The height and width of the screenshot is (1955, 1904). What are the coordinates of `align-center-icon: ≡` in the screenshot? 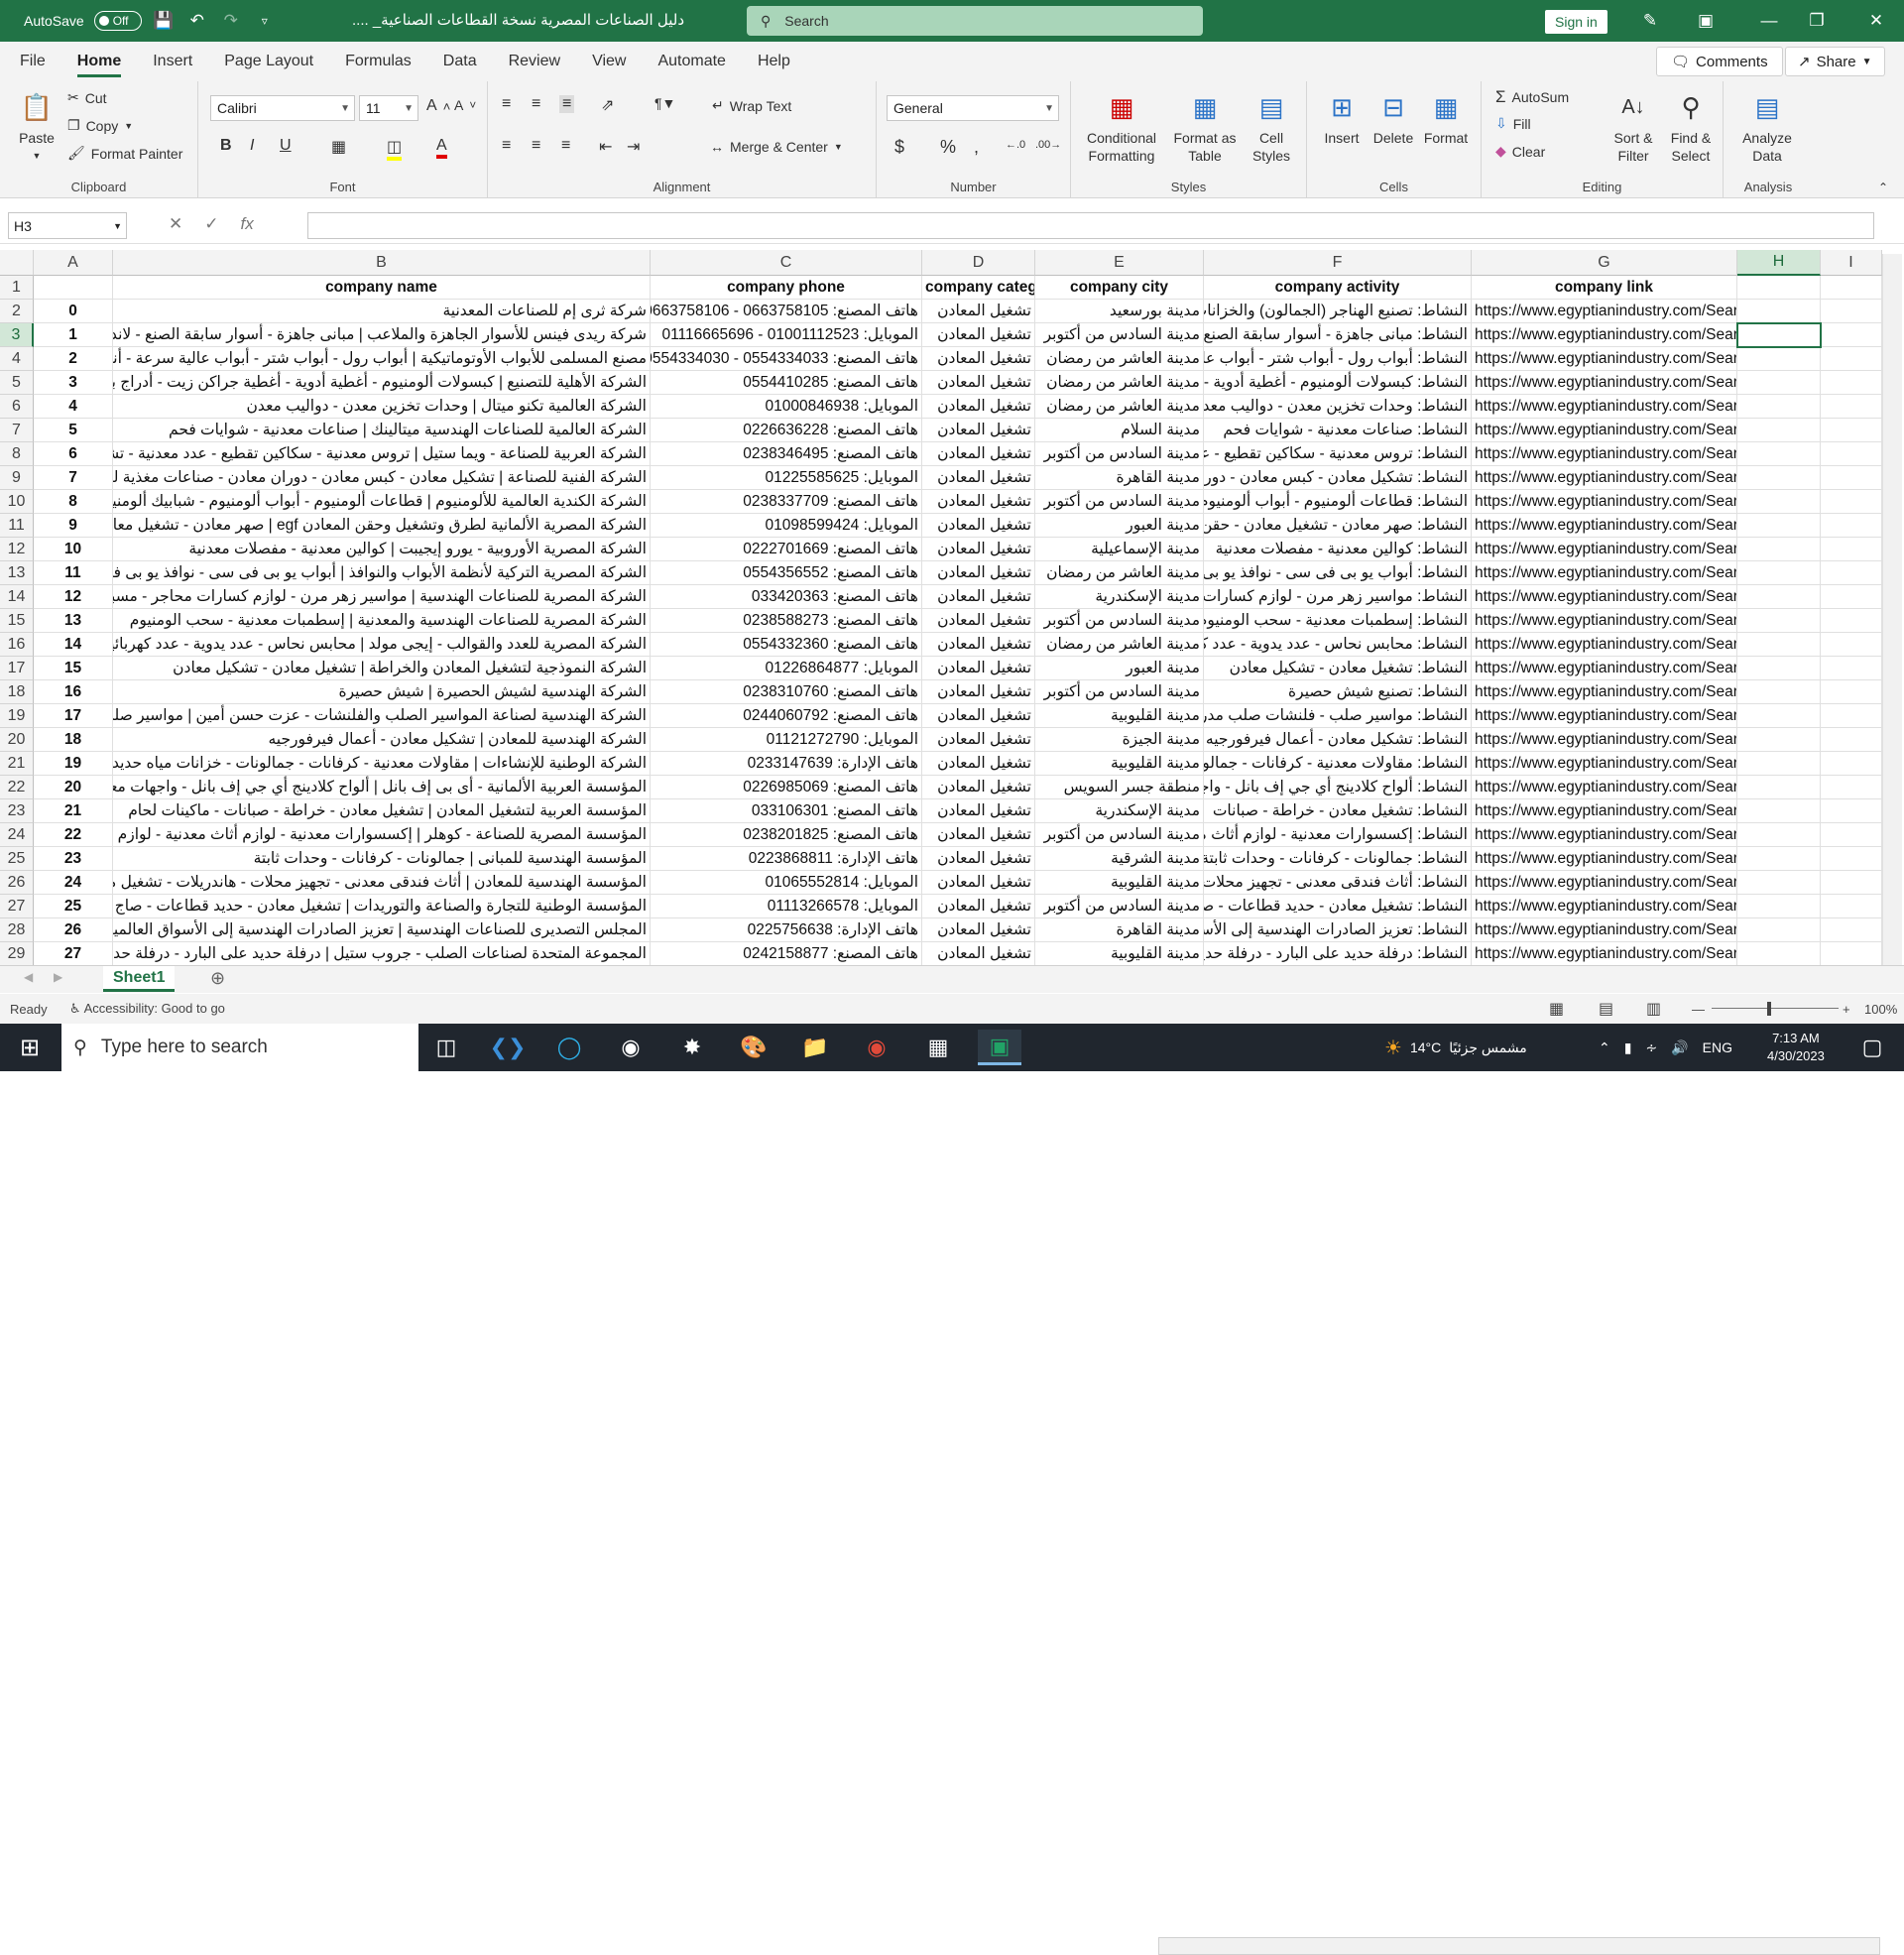 It's located at (536, 146).